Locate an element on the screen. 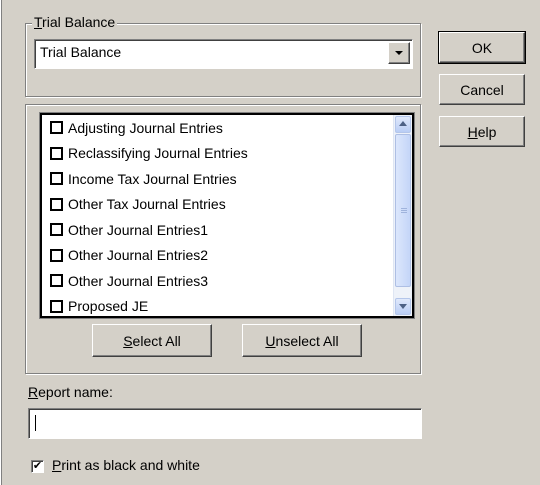  journal-entry-label: Income Tax Journal Entries is located at coordinates (152, 178).